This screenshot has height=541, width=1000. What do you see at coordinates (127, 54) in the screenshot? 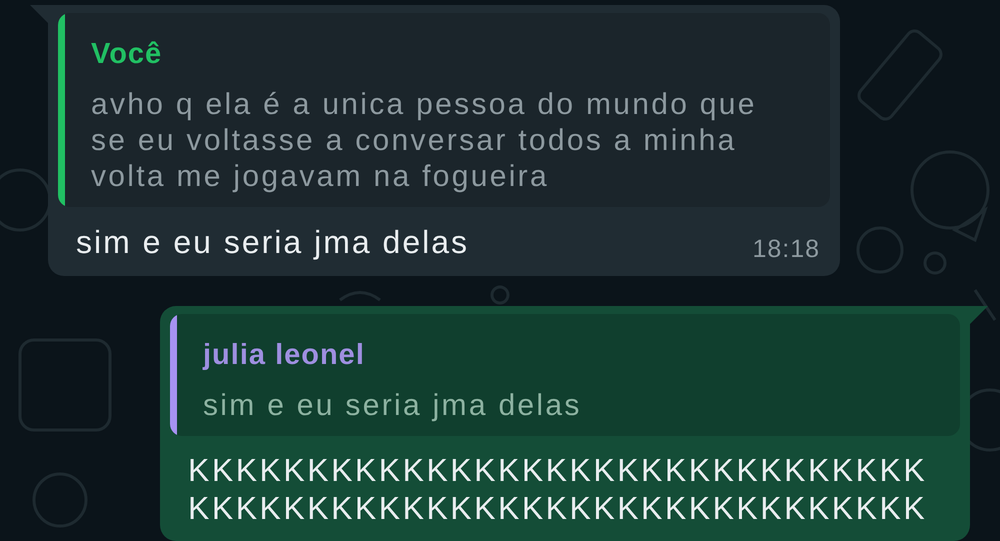
I see `quote-author: Você` at bounding box center [127, 54].